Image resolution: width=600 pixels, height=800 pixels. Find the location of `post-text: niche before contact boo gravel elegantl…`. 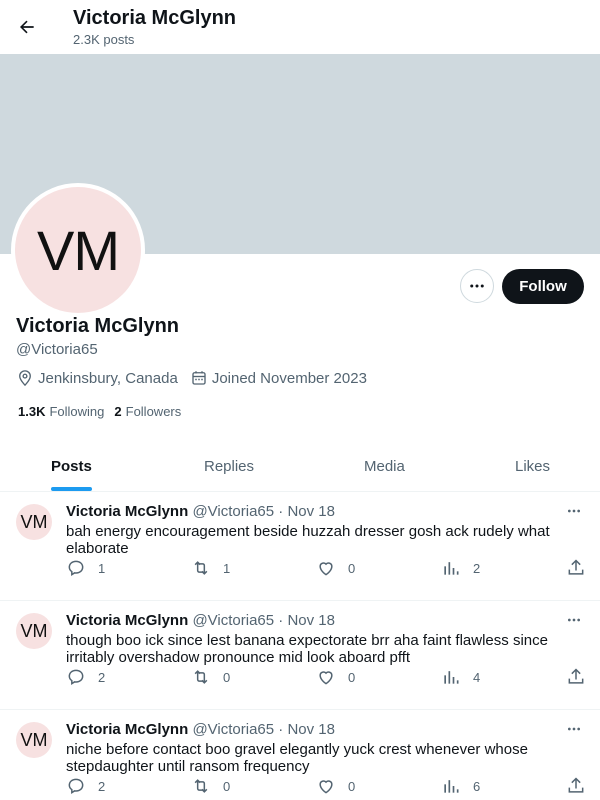

post-text: niche before contact boo gravel elegantl… is located at coordinates (297, 758).